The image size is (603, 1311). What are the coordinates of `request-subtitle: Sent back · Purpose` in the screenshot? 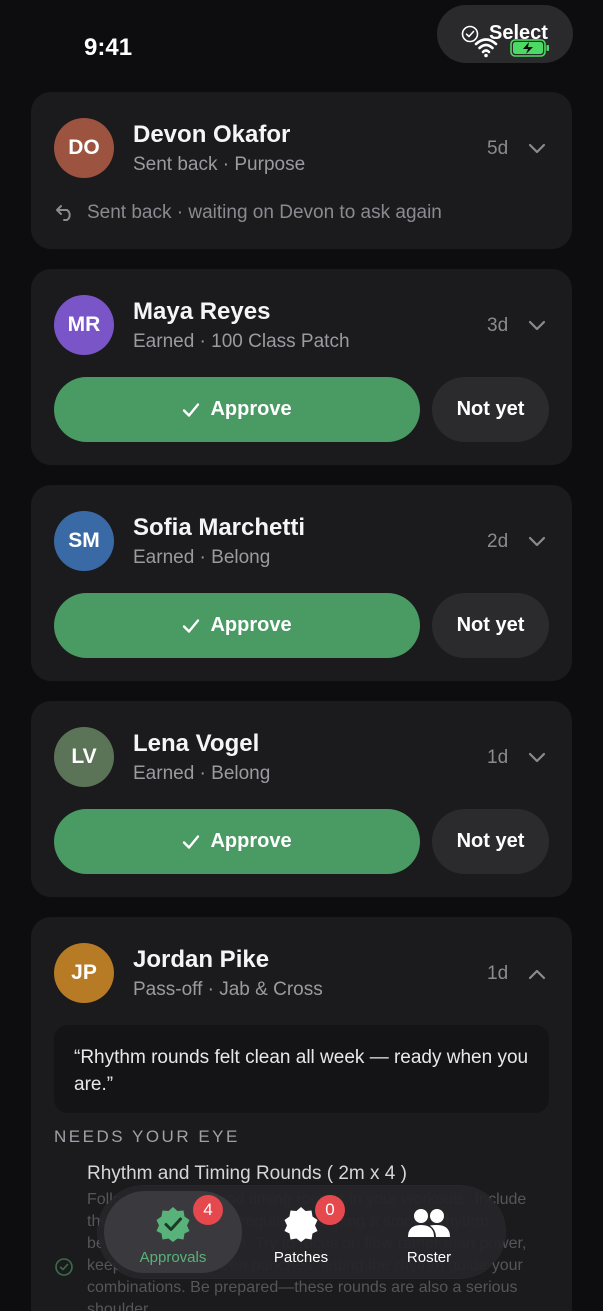 It's located at (219, 164).